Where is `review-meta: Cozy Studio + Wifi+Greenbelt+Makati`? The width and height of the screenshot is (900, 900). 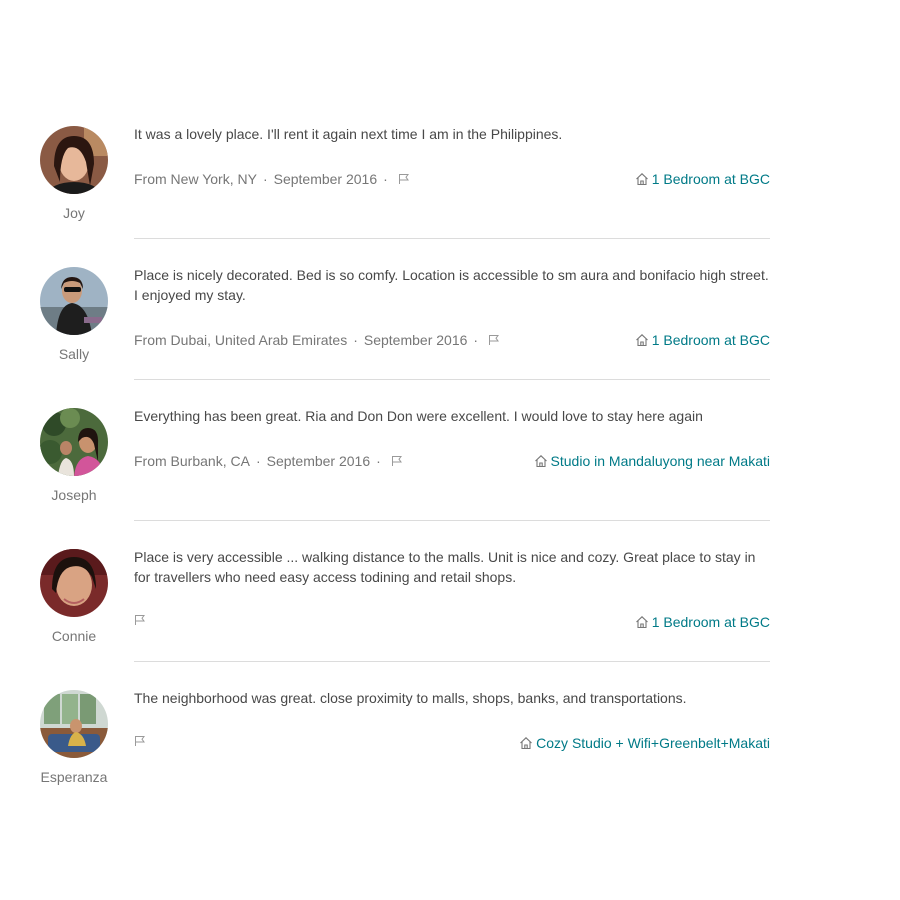 review-meta: Cozy Studio + Wifi+Greenbelt+Makati is located at coordinates (452, 745).